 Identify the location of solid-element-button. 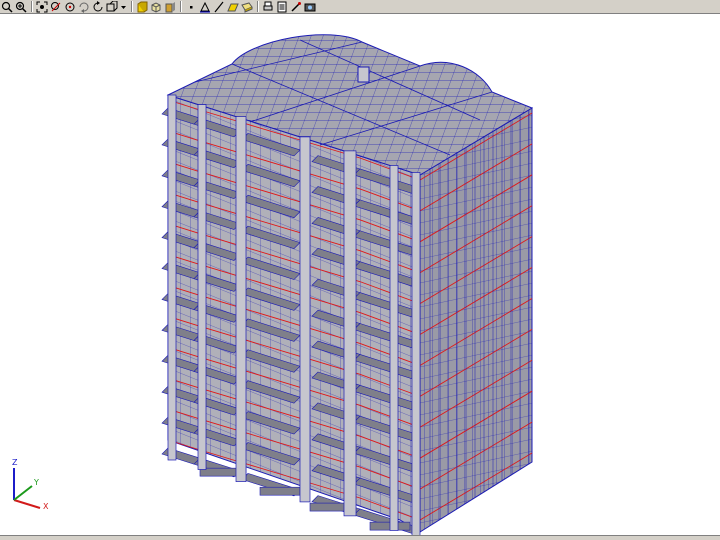
(247, 7).